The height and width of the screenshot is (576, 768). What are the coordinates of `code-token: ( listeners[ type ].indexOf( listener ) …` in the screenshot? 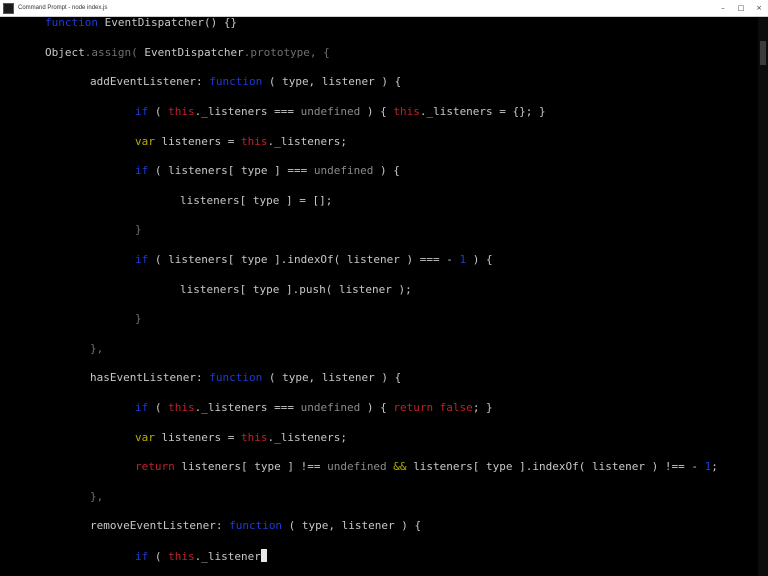 It's located at (304, 259).